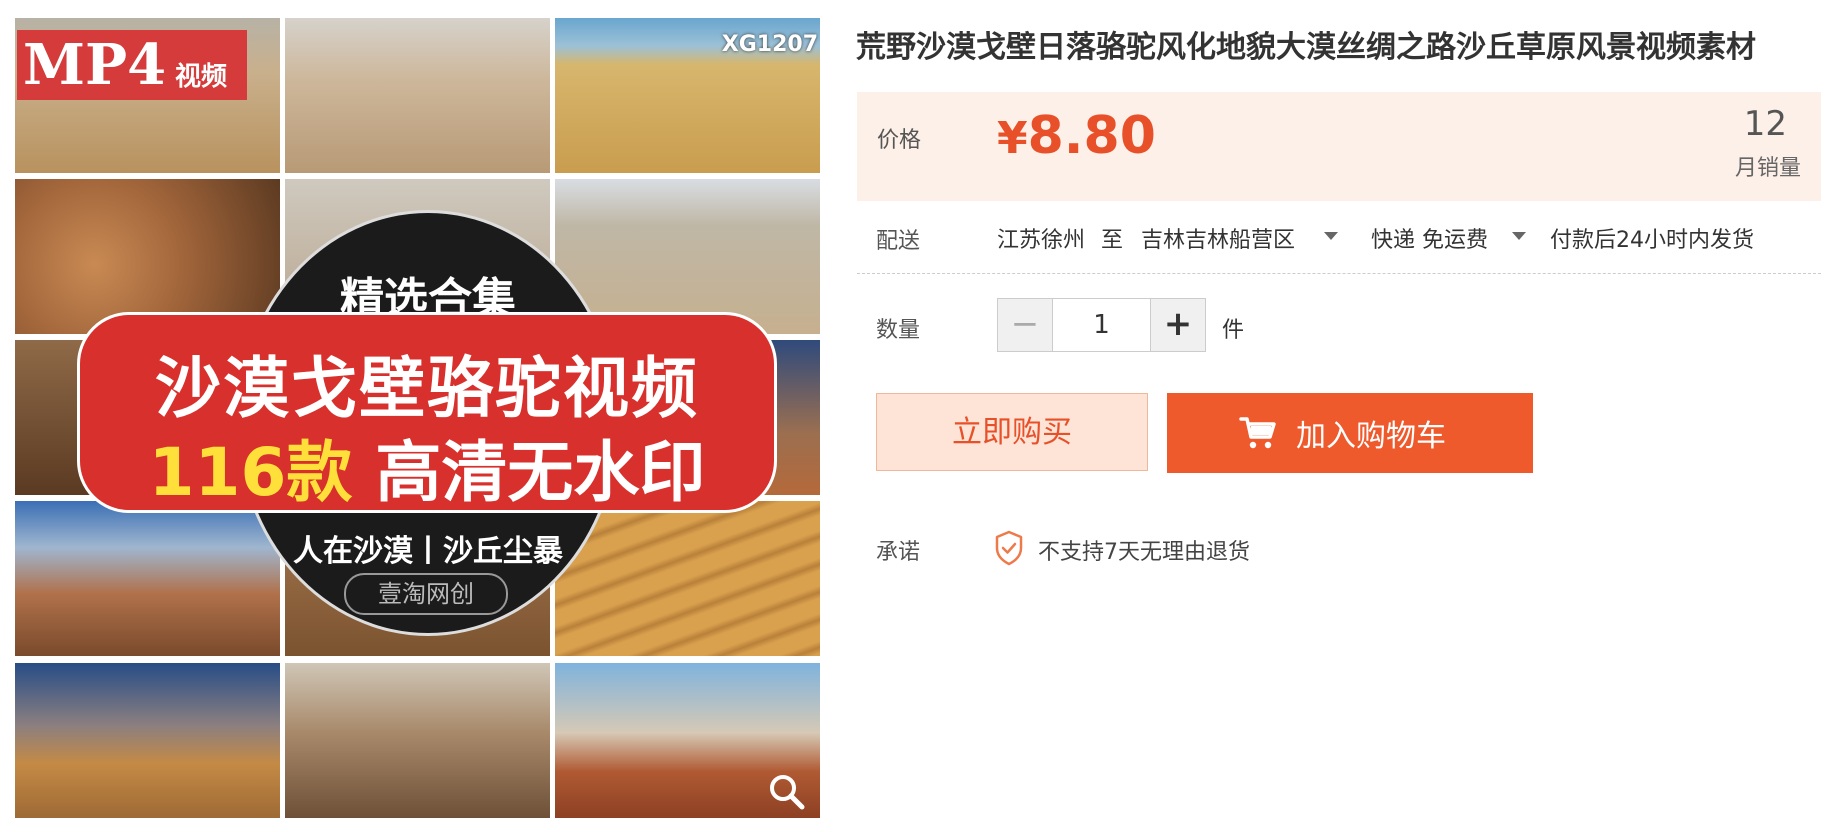 Image resolution: width=1834 pixels, height=832 pixels. I want to click on quantity-input: 1, so click(1101, 325).